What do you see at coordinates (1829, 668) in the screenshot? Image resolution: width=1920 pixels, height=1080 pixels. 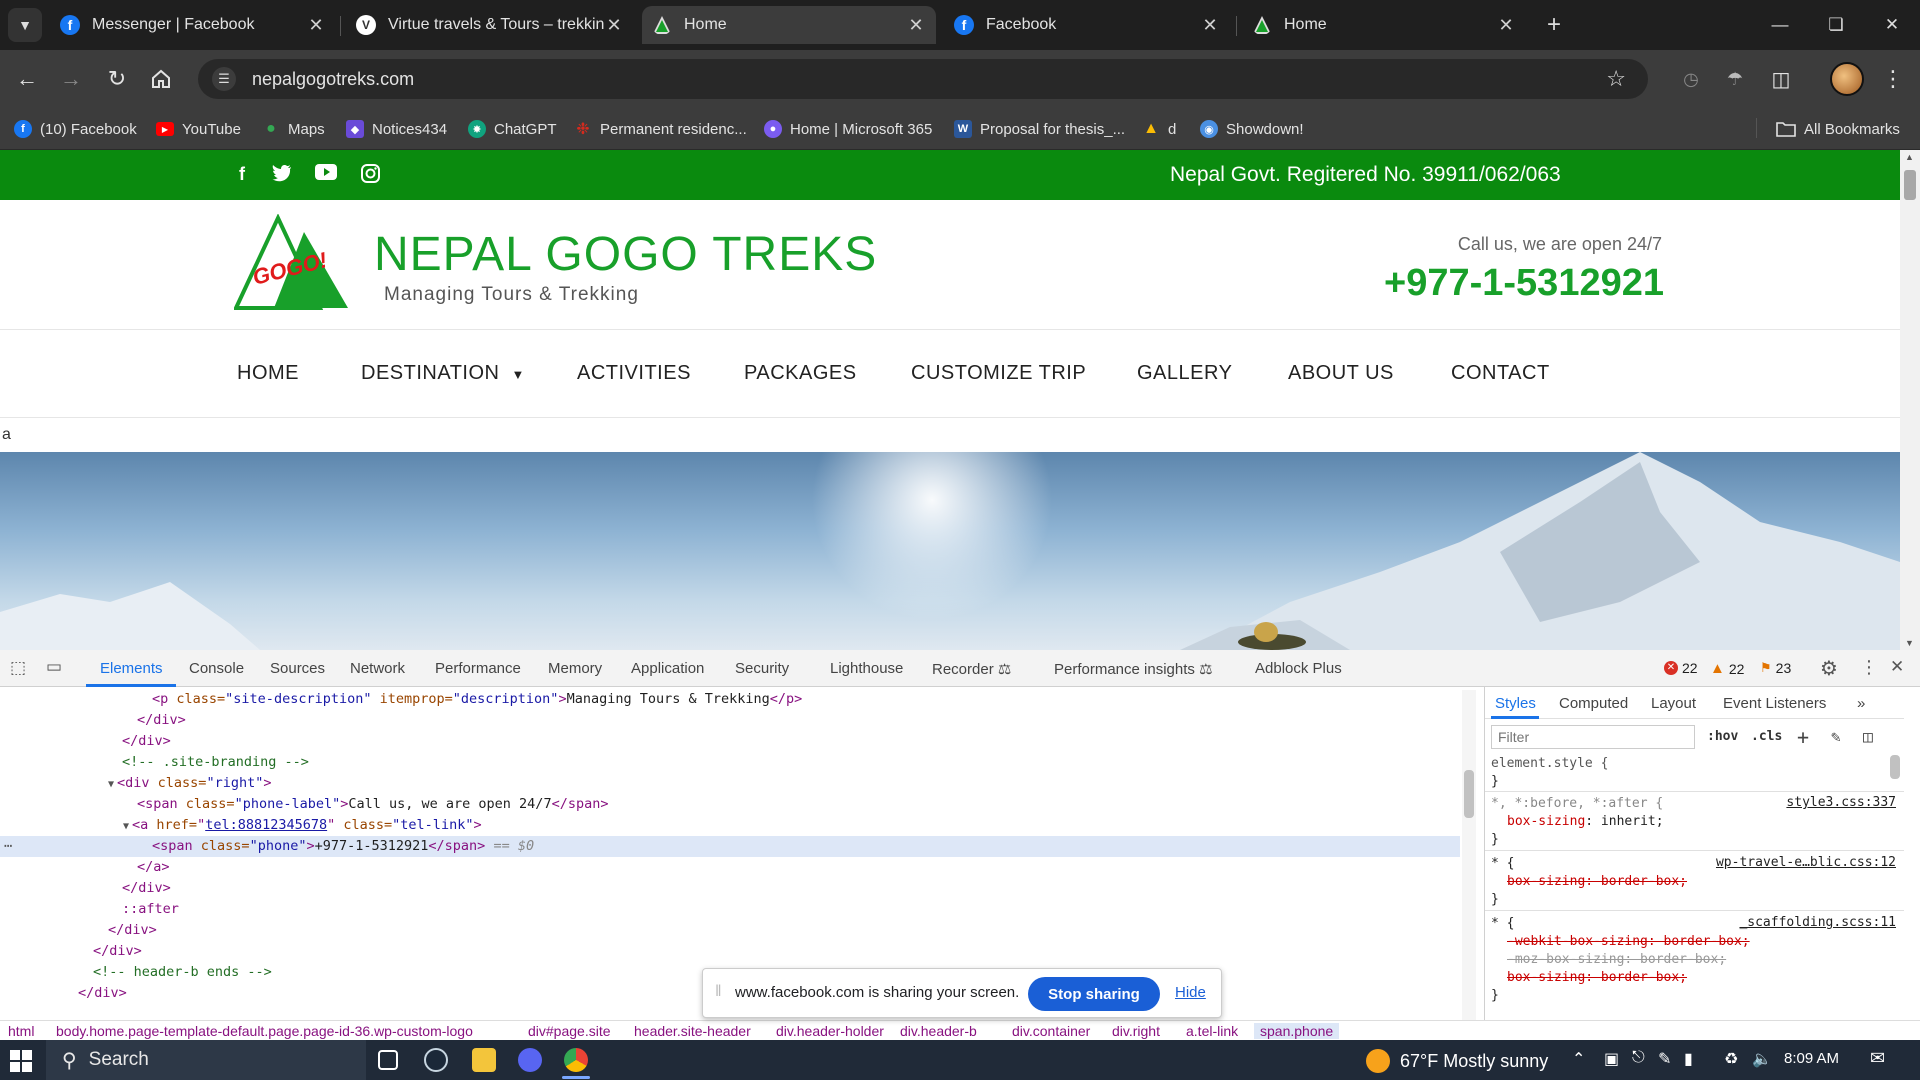 I see `gear-icon: ⚙` at bounding box center [1829, 668].